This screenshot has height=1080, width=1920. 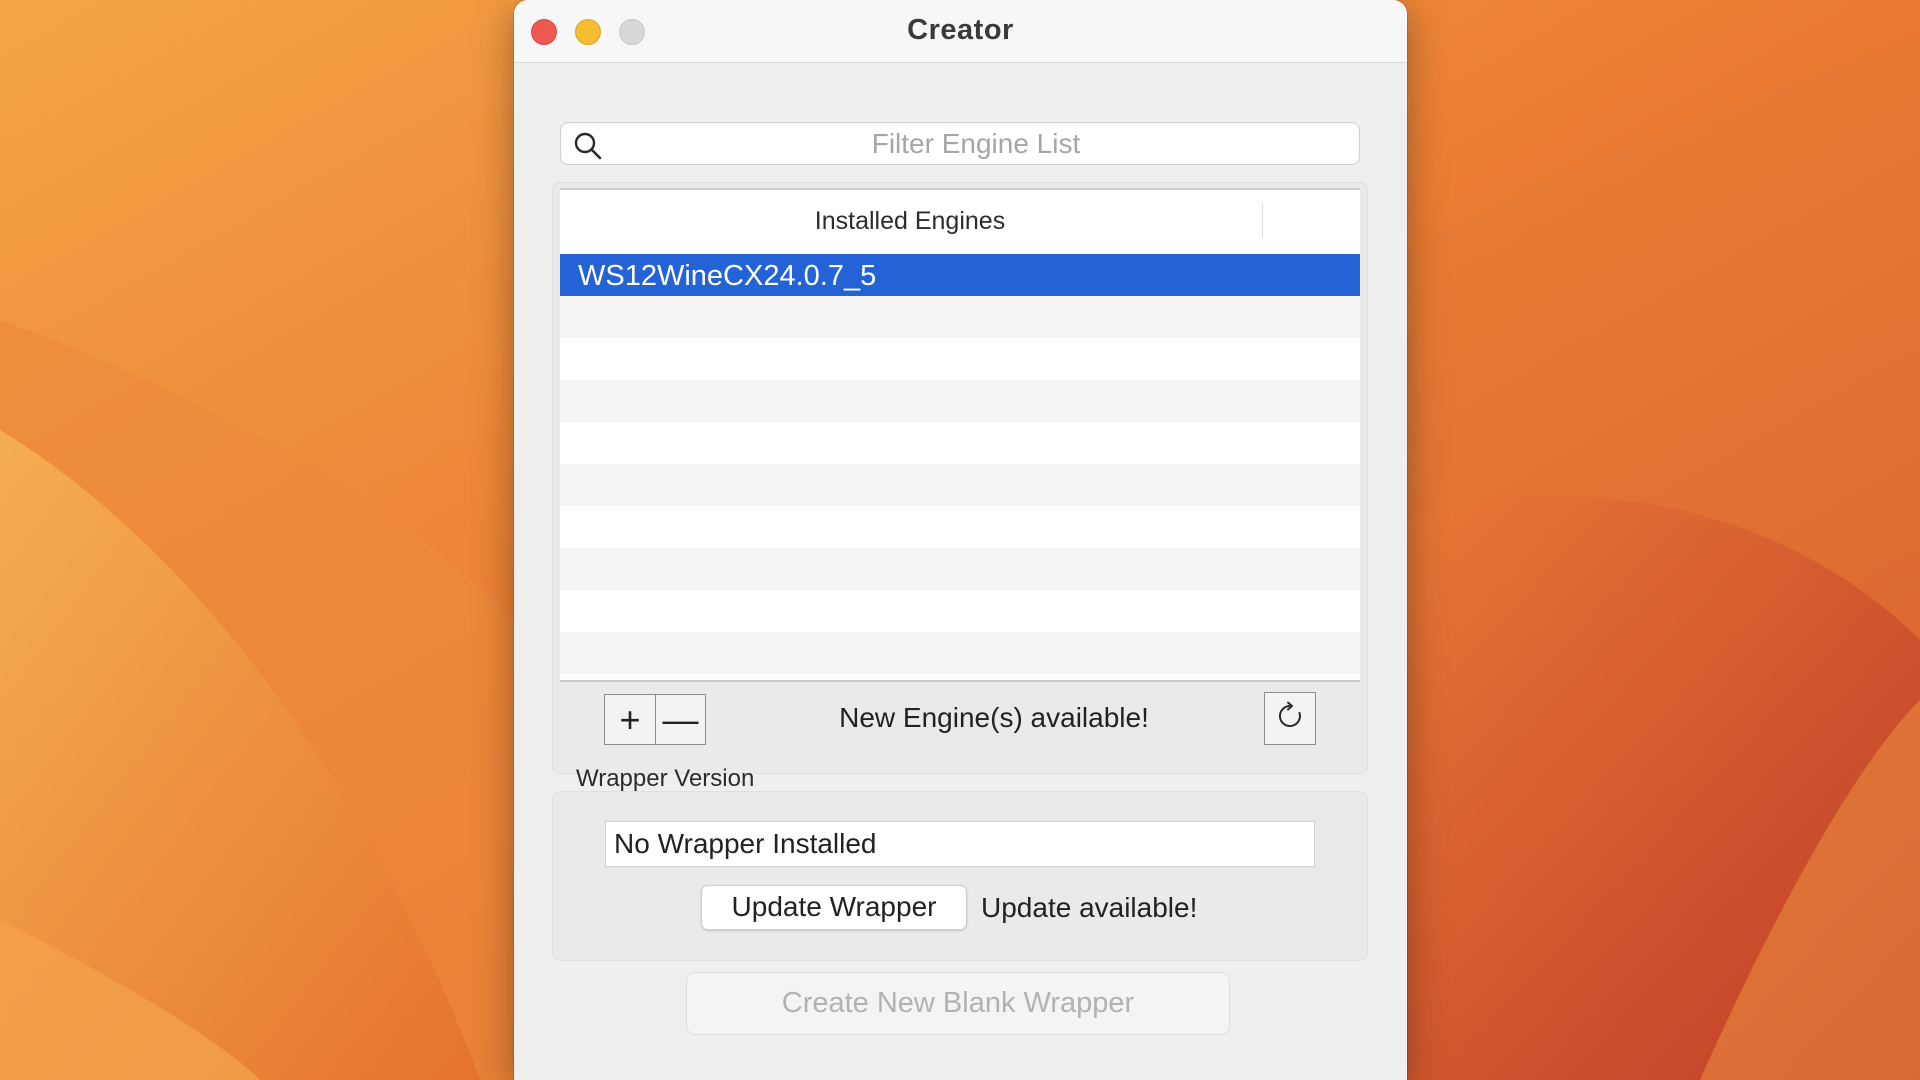 I want to click on engine-name: WS12WineCX24.0.7_5, so click(x=727, y=276).